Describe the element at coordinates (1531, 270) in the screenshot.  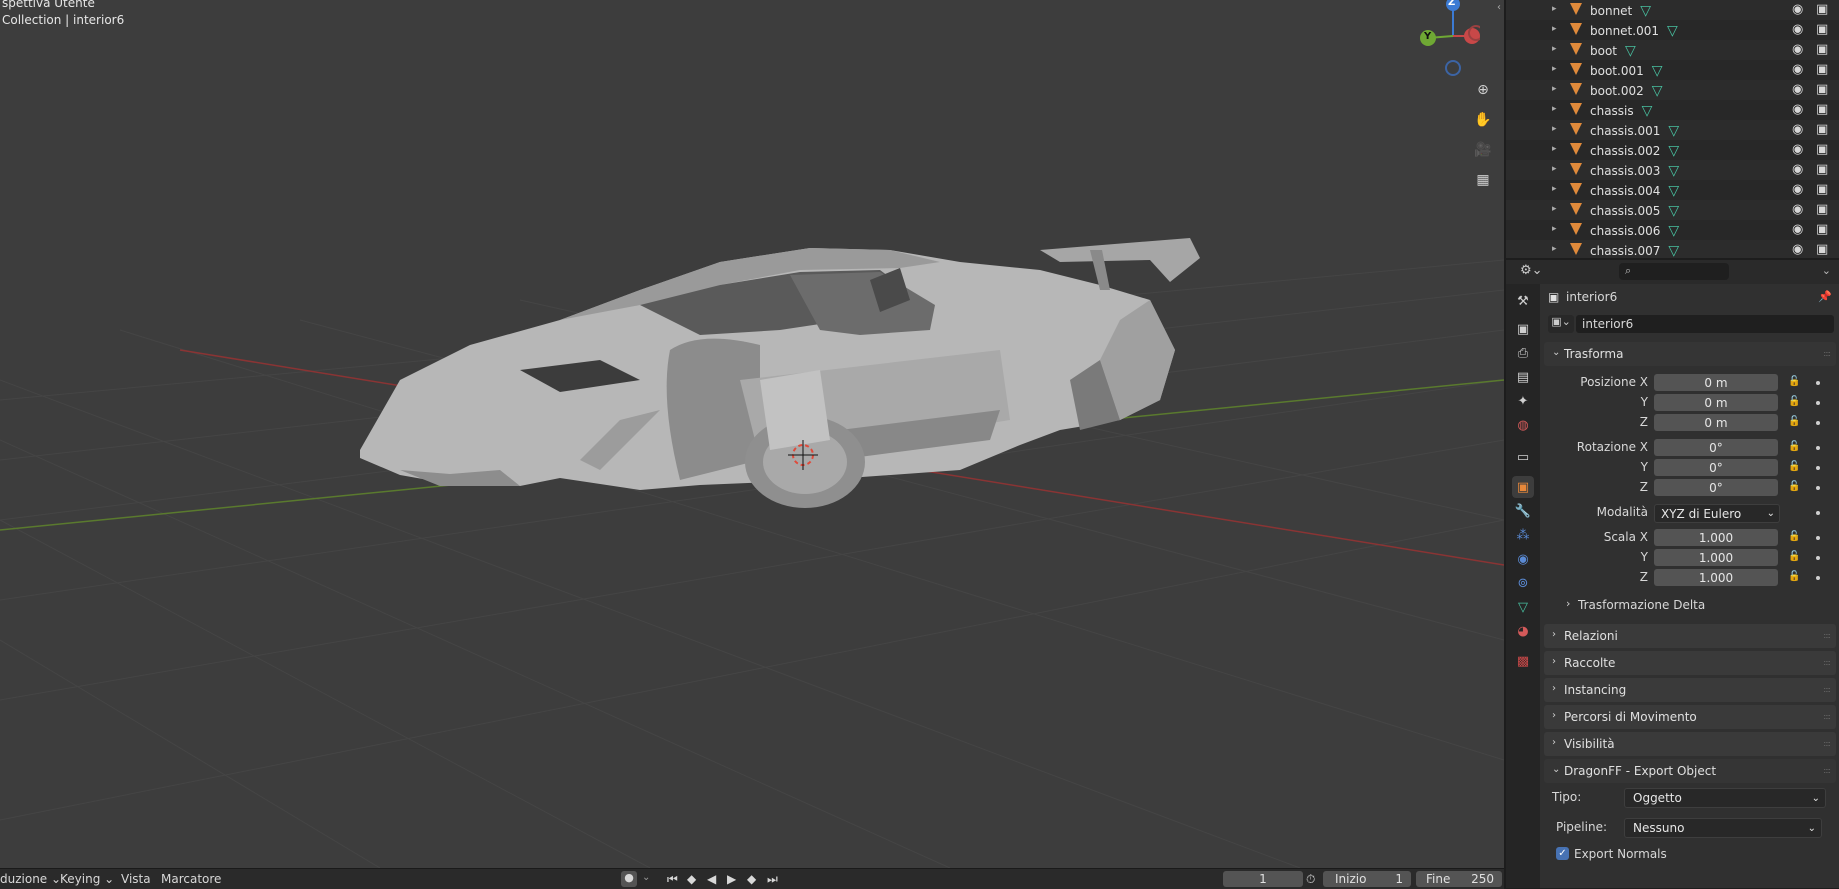
I see `editor-type-icon: ⚙⌄` at that location.